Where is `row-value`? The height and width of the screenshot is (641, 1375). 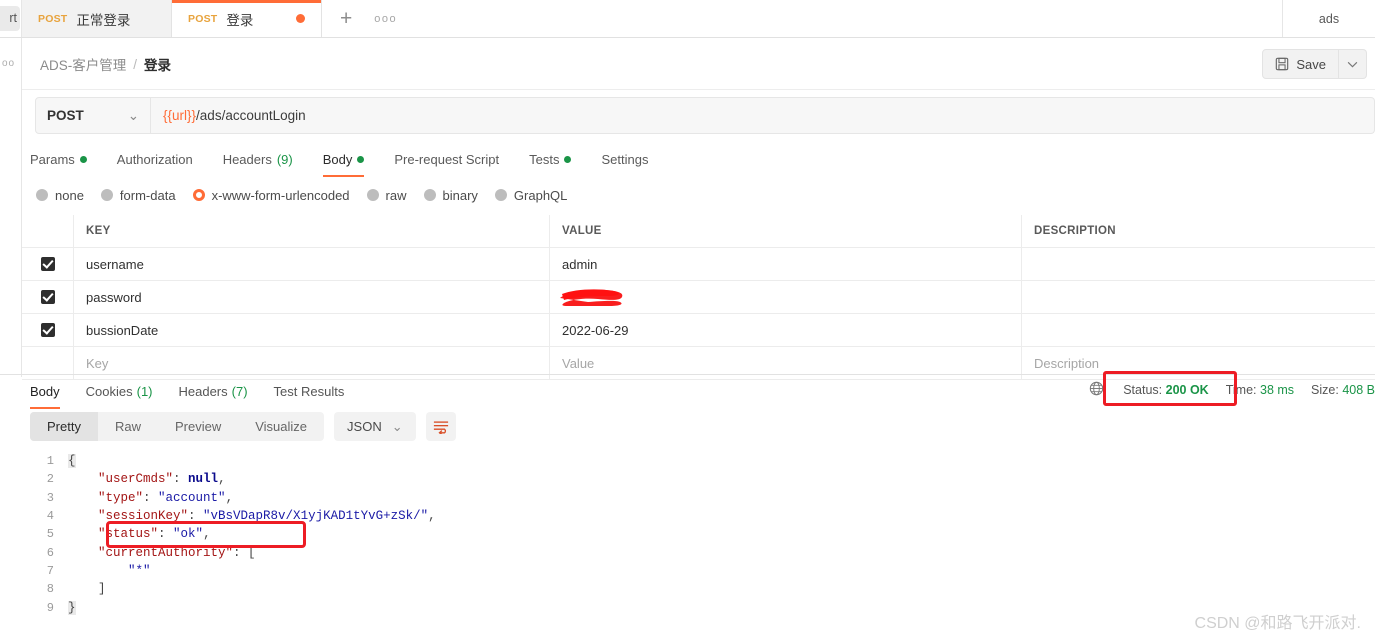 row-value is located at coordinates (786, 297).